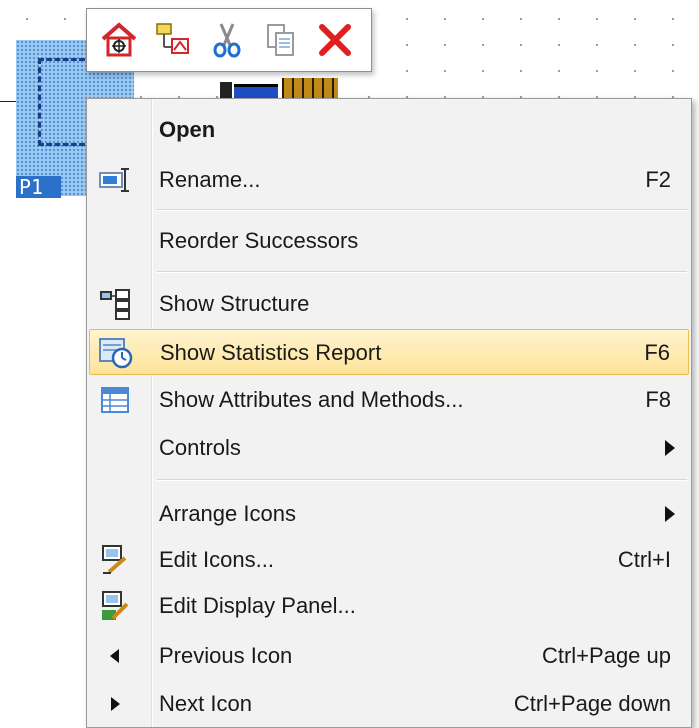  What do you see at coordinates (389, 448) in the screenshot?
I see `menu-item-controls: Controls` at bounding box center [389, 448].